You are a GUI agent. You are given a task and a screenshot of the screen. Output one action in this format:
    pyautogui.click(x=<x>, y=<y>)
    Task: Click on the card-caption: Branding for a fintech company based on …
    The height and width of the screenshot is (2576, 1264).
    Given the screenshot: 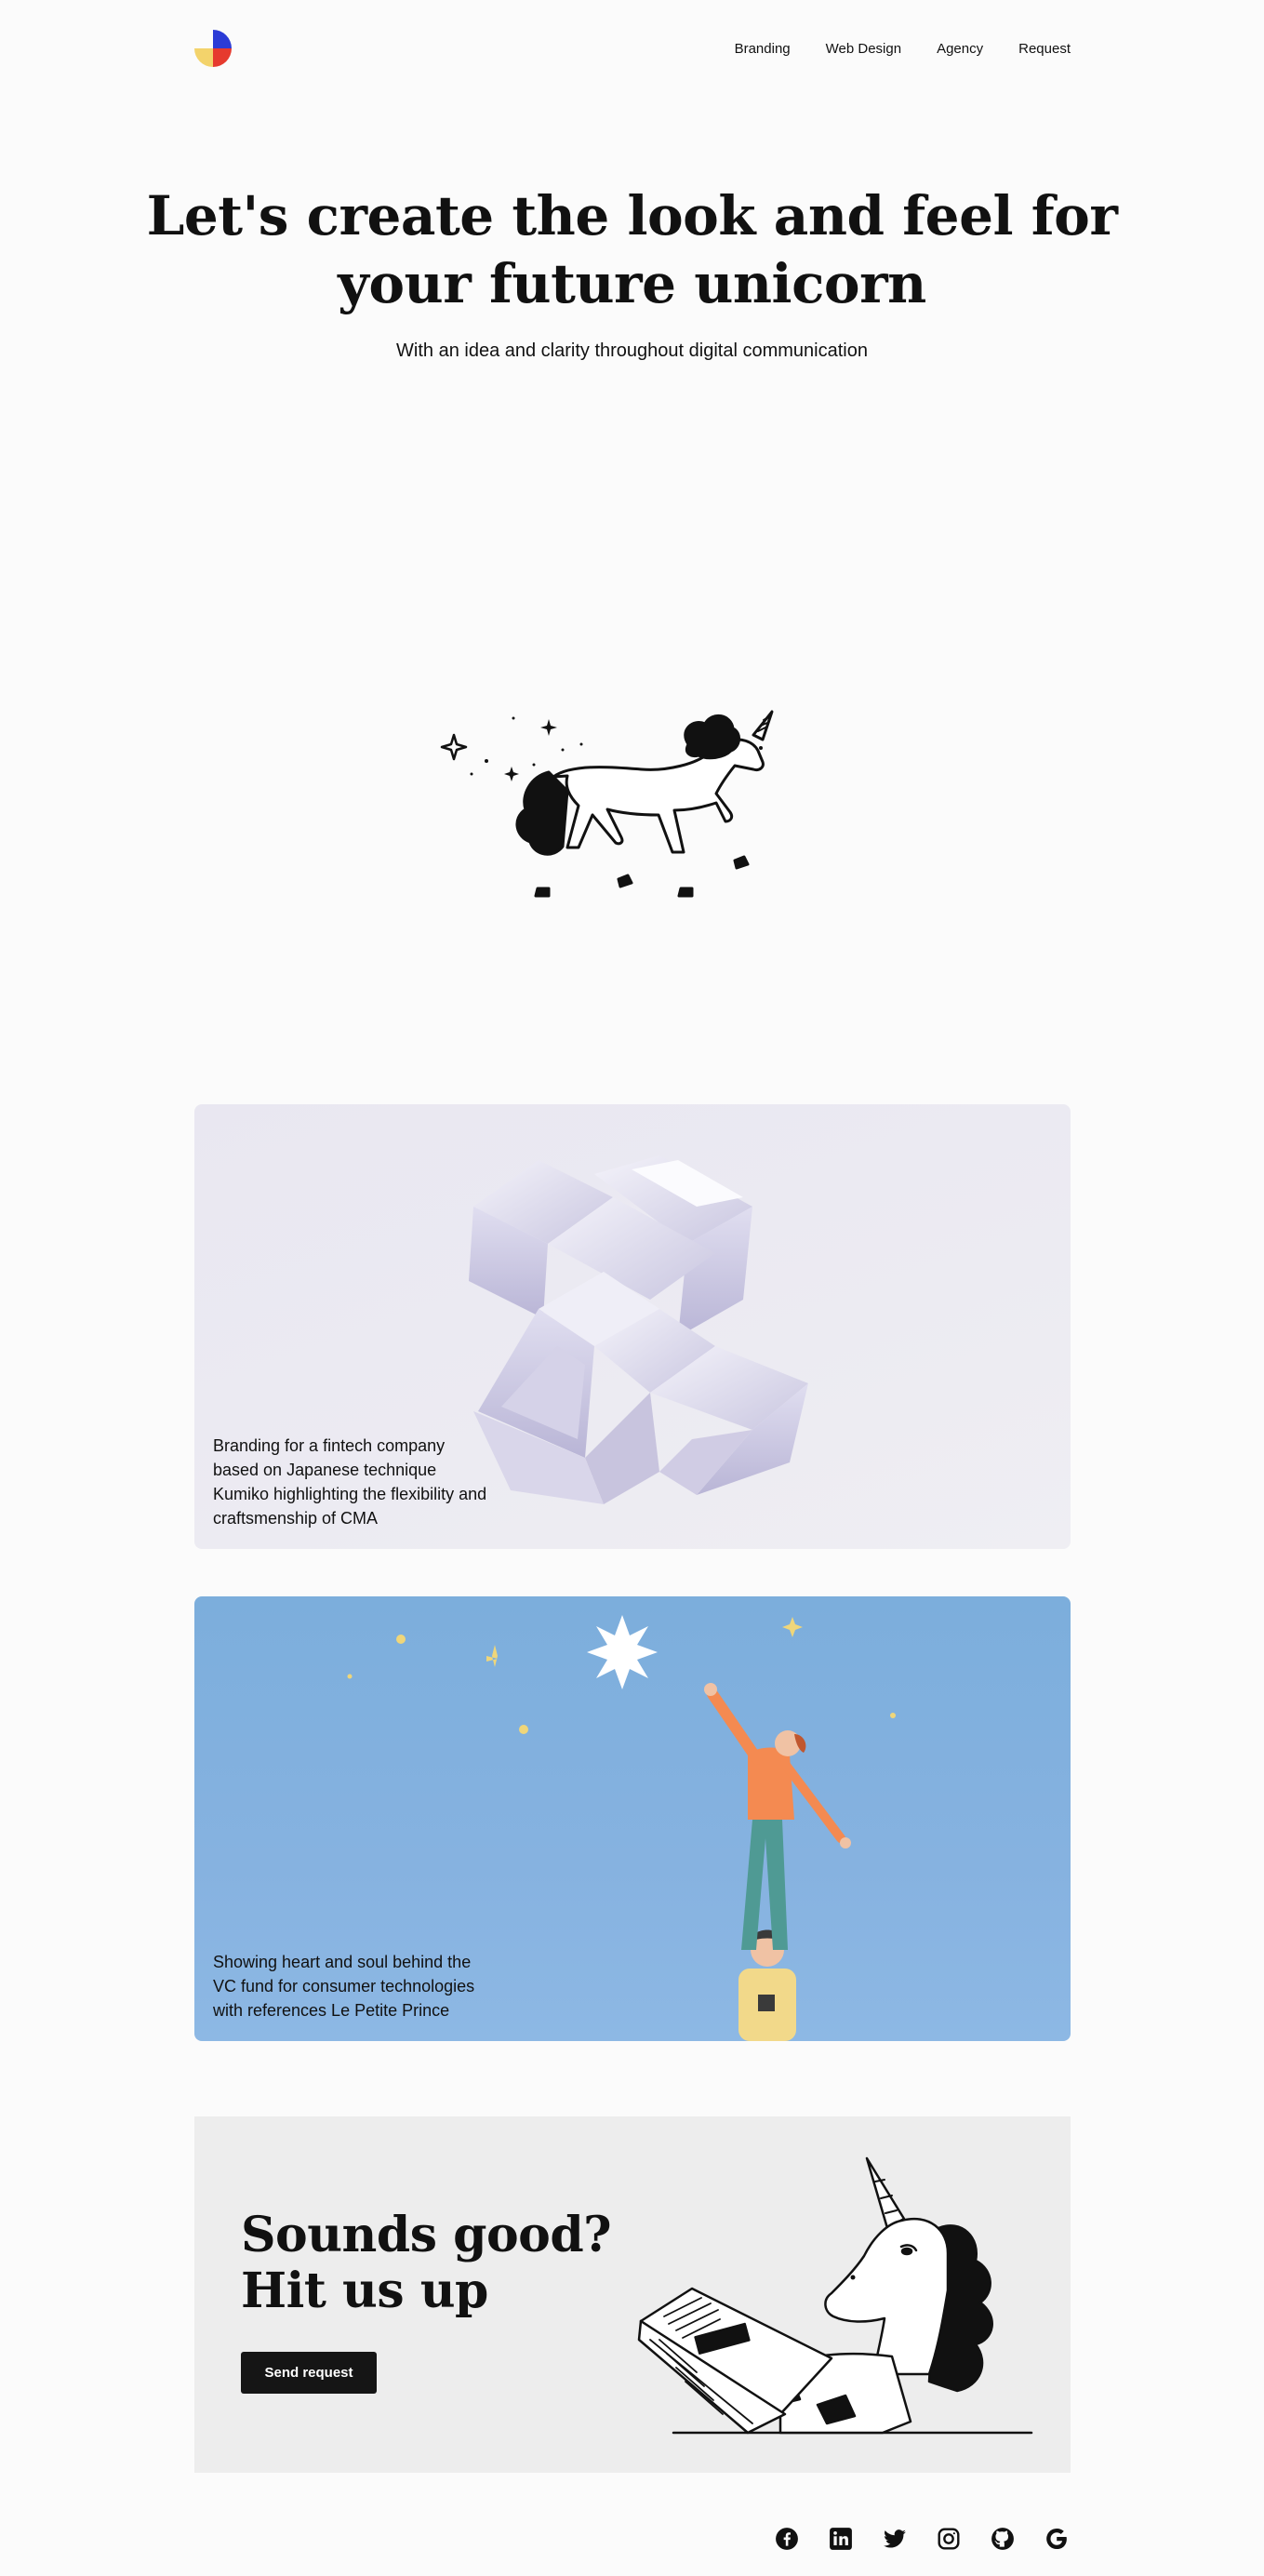 What is the action you would take?
    pyautogui.click(x=350, y=1482)
    